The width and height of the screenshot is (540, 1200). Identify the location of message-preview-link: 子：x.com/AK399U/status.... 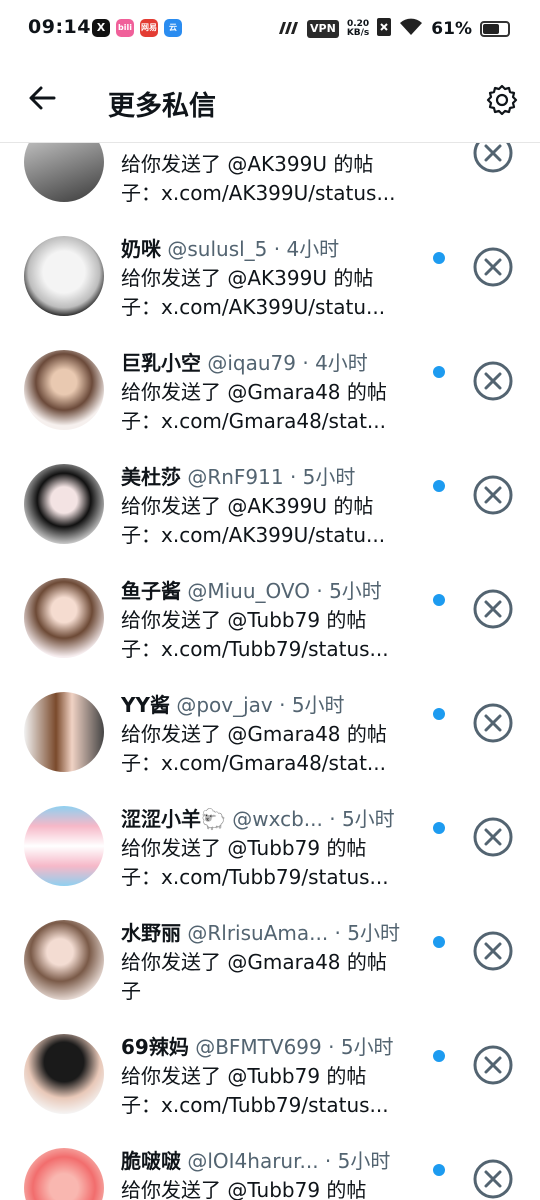
(258, 193).